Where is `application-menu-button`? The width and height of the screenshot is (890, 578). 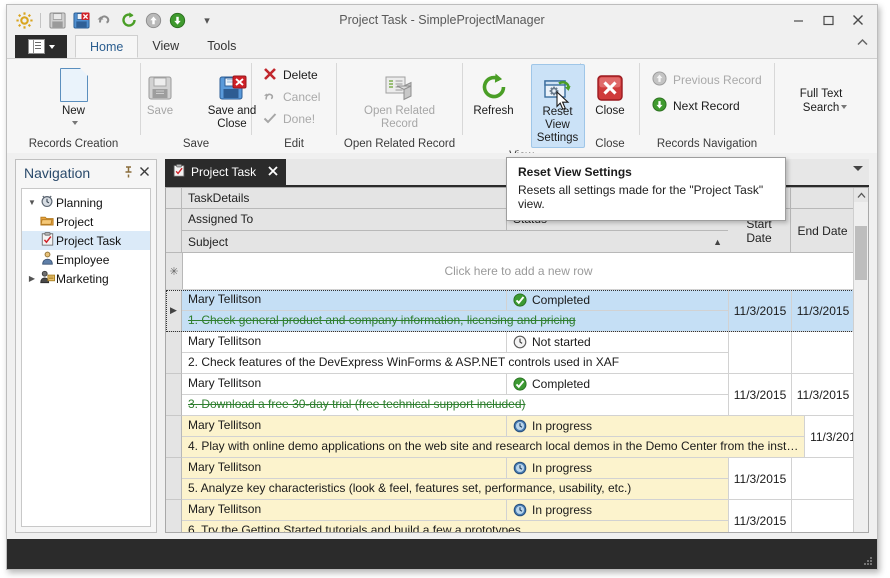 application-menu-button is located at coordinates (41, 46).